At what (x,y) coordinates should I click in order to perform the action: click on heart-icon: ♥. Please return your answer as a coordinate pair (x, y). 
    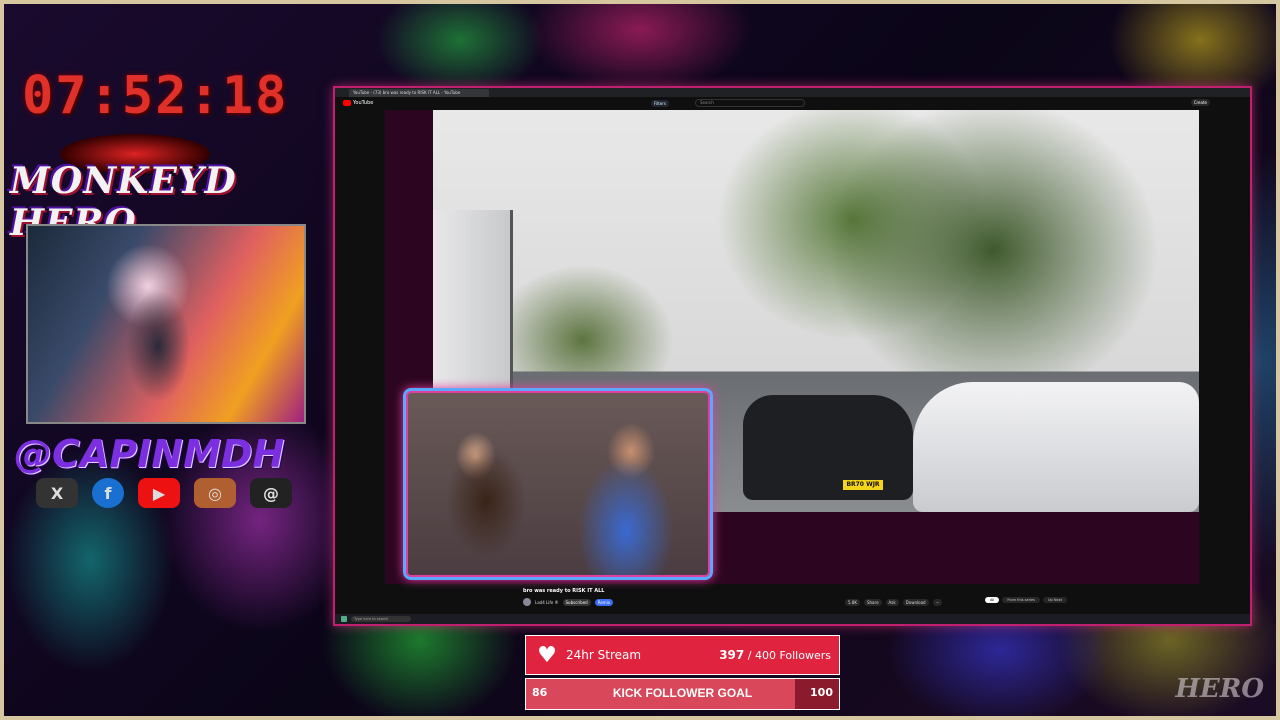
    Looking at the image, I should click on (547, 655).